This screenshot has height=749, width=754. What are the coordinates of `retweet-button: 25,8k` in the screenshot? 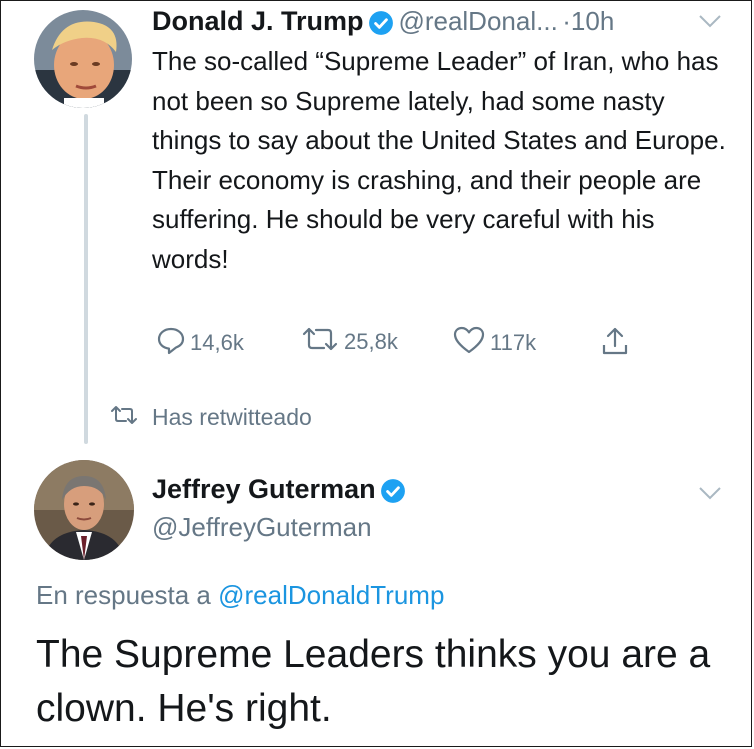 It's located at (349, 342).